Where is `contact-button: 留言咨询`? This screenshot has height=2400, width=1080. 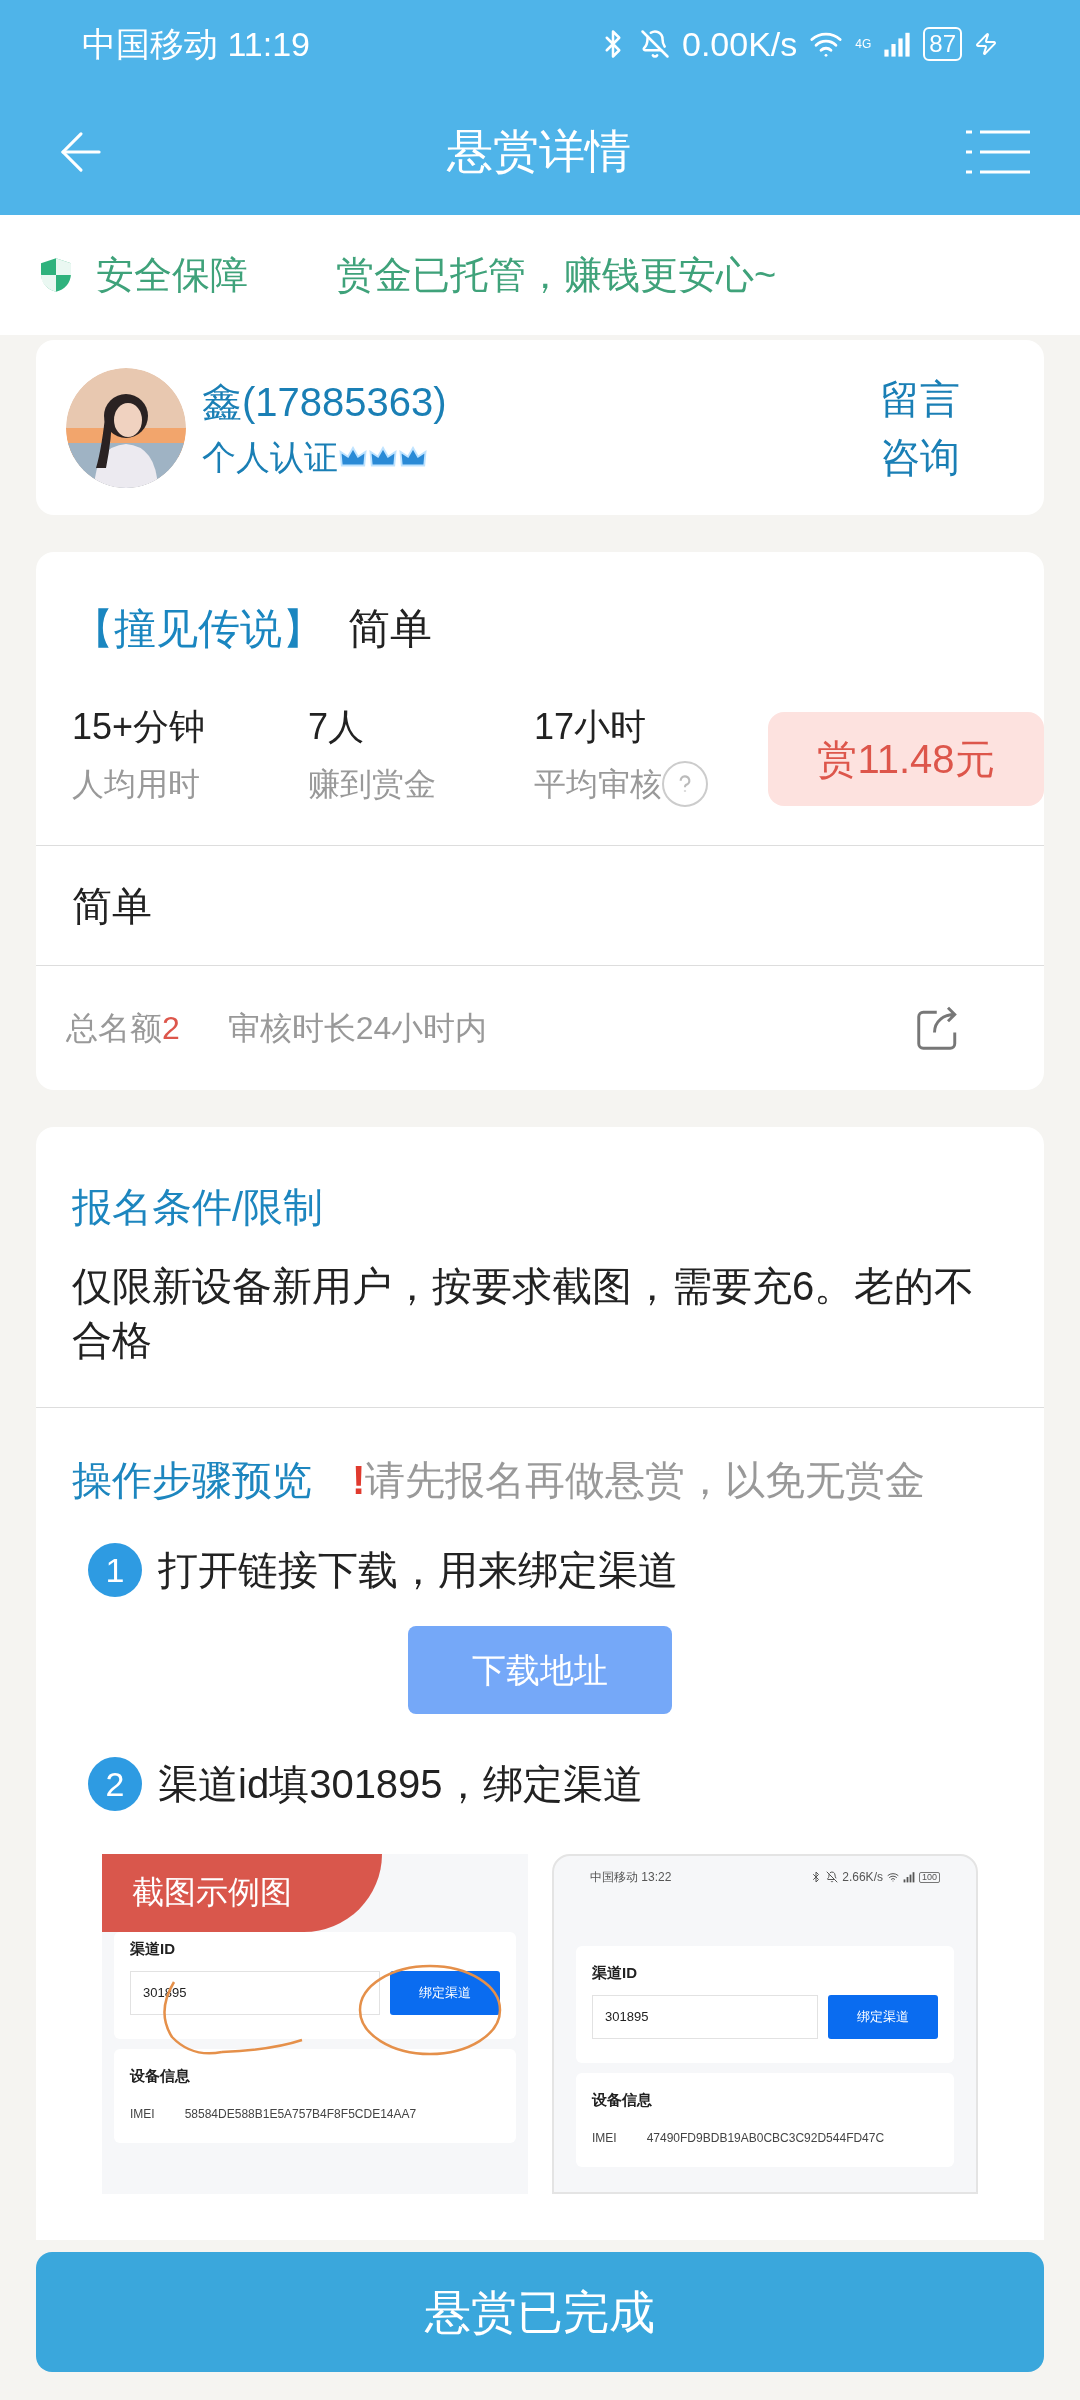 contact-button: 留言咨询 is located at coordinates (925, 427).